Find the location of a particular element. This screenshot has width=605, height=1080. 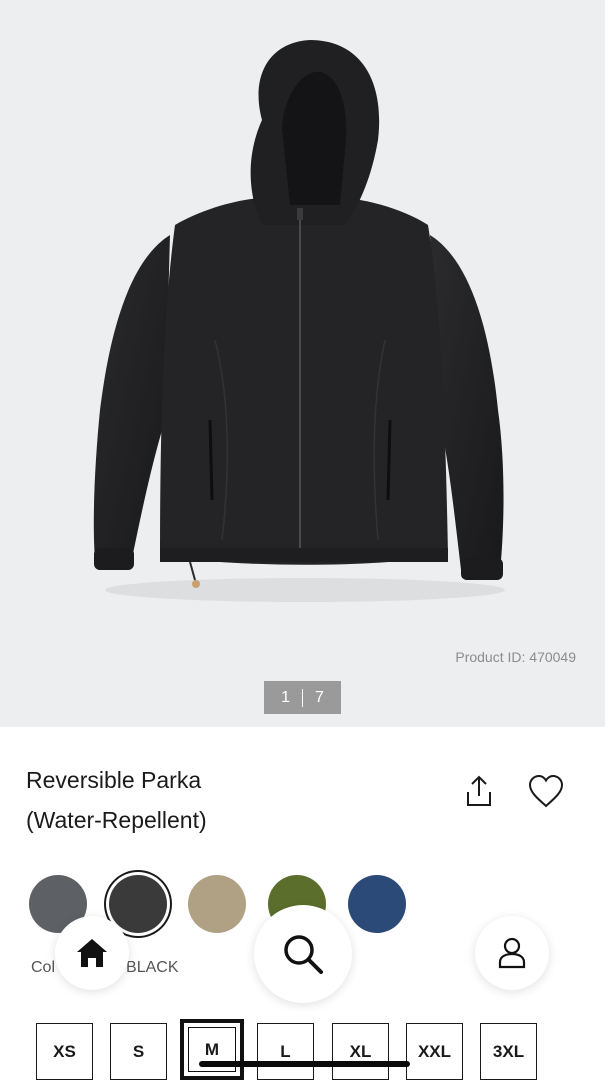

size-label: L is located at coordinates (285, 1051).